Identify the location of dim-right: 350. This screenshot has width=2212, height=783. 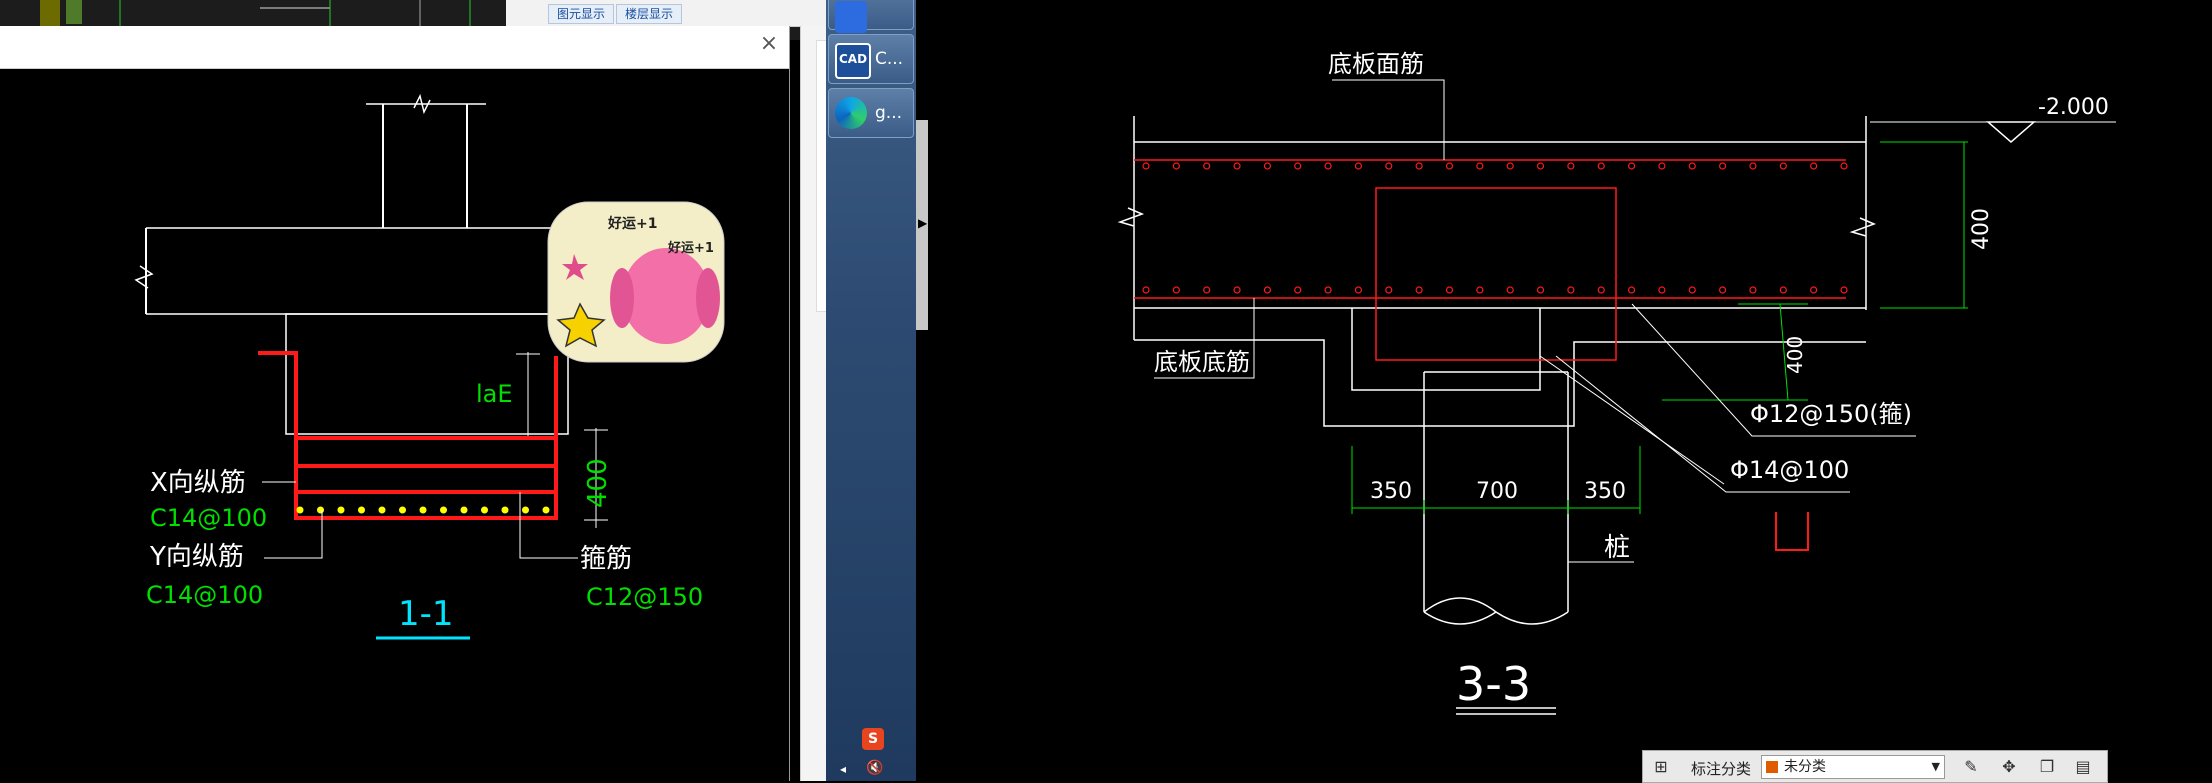
(1605, 491).